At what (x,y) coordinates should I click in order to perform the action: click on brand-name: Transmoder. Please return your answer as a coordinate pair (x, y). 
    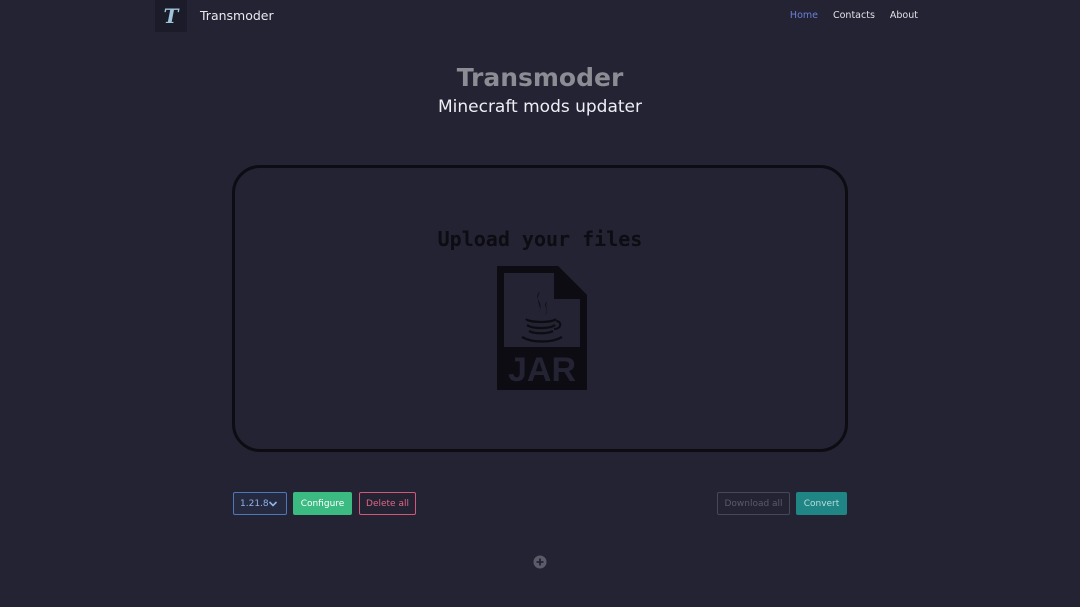
    Looking at the image, I should click on (237, 16).